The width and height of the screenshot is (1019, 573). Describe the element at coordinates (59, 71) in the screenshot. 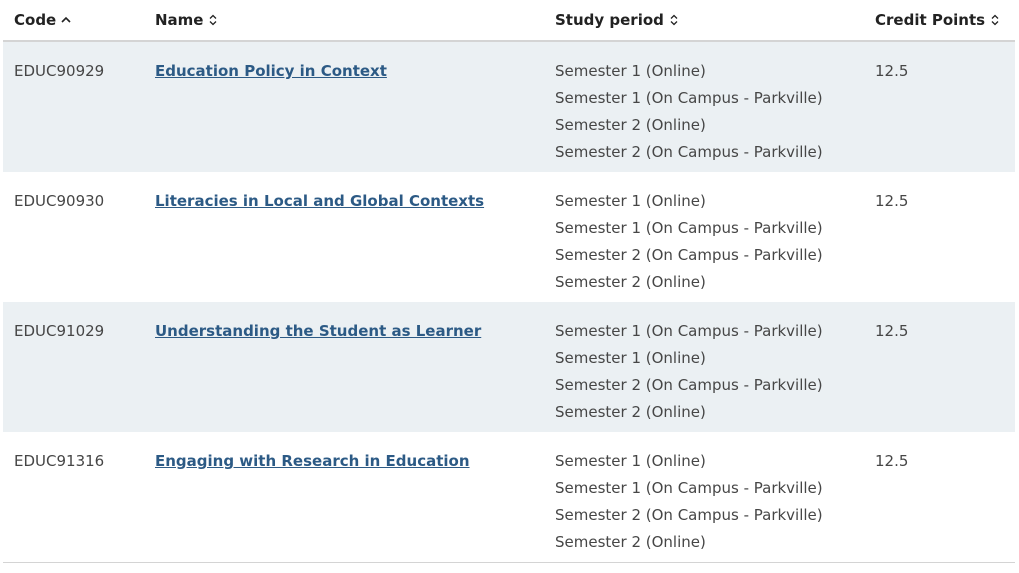

I see `subject-code: EDUC90929` at that location.